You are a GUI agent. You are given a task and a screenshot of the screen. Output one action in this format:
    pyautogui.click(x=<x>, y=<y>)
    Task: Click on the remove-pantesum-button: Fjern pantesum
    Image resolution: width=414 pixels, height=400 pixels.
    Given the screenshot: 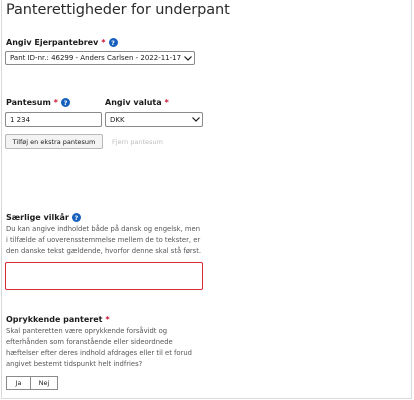 What is the action you would take?
    pyautogui.click(x=137, y=141)
    